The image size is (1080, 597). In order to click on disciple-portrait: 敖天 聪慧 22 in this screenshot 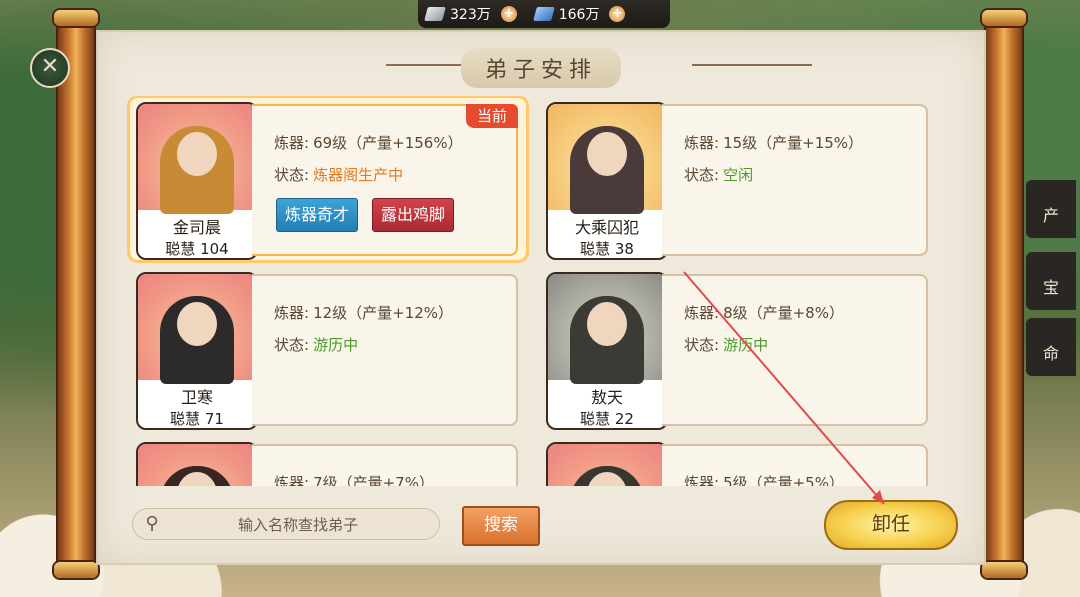, I will do `click(607, 351)`.